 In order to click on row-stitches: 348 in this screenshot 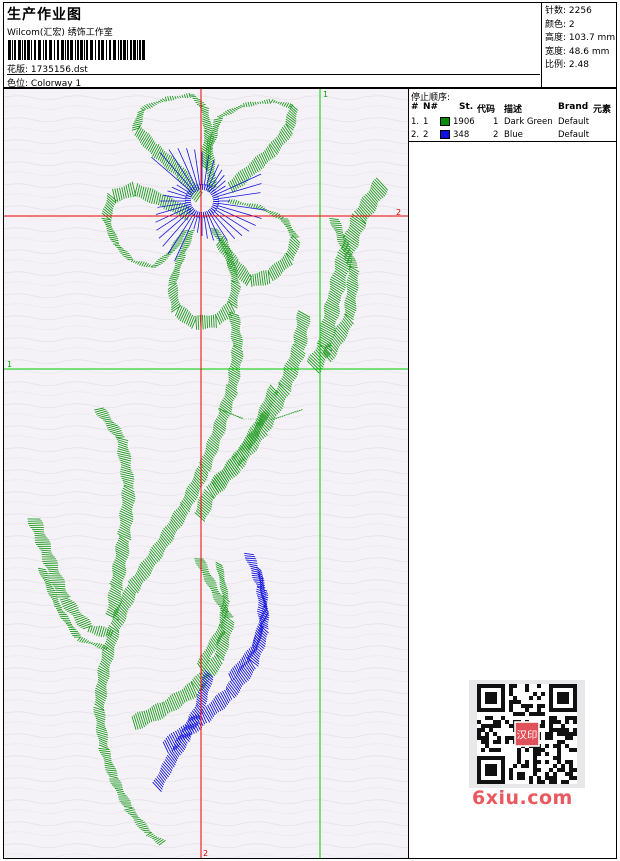, I will do `click(461, 135)`.